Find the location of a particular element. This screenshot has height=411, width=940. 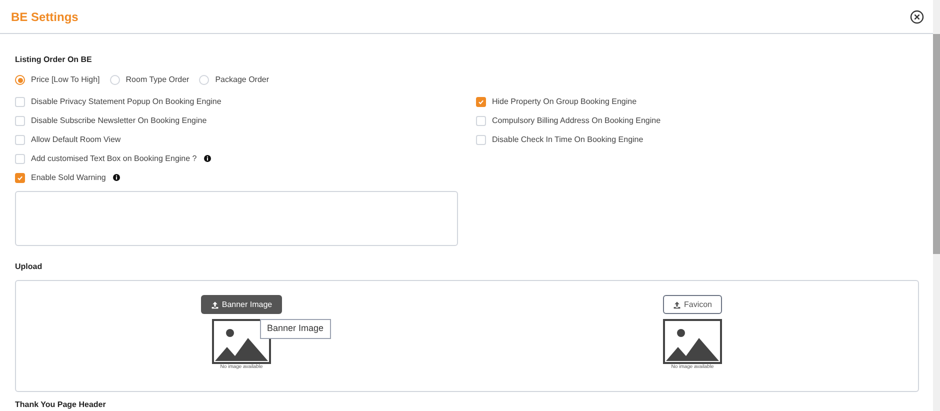

image-placeholder-icon is located at coordinates (692, 341).